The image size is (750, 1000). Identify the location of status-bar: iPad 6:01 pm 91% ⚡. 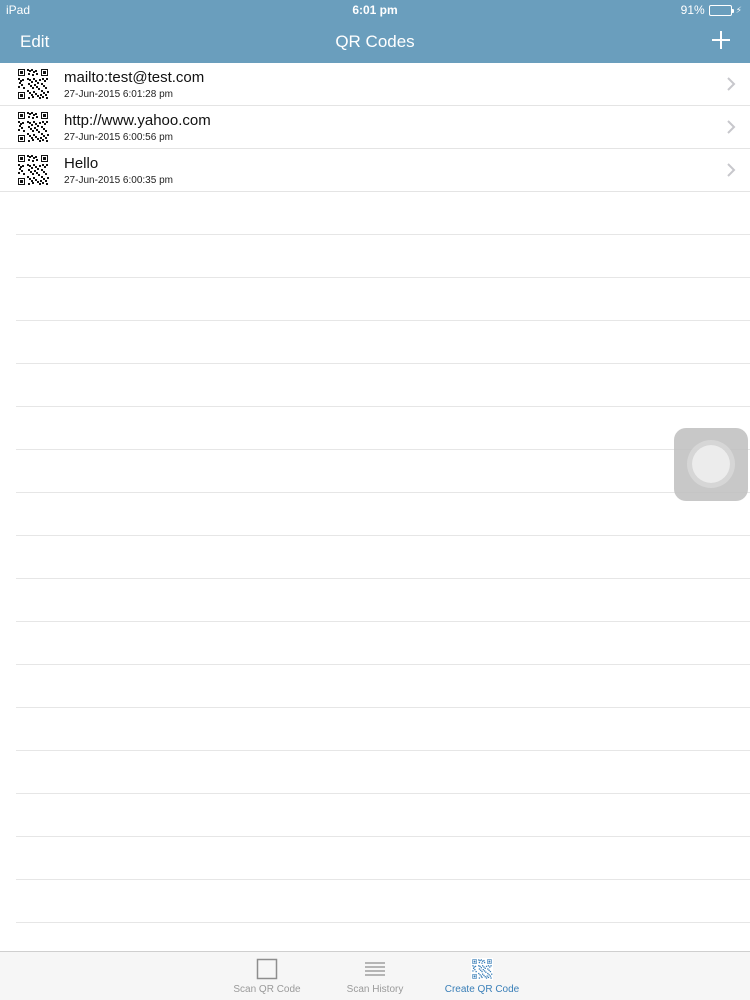
(375, 10).